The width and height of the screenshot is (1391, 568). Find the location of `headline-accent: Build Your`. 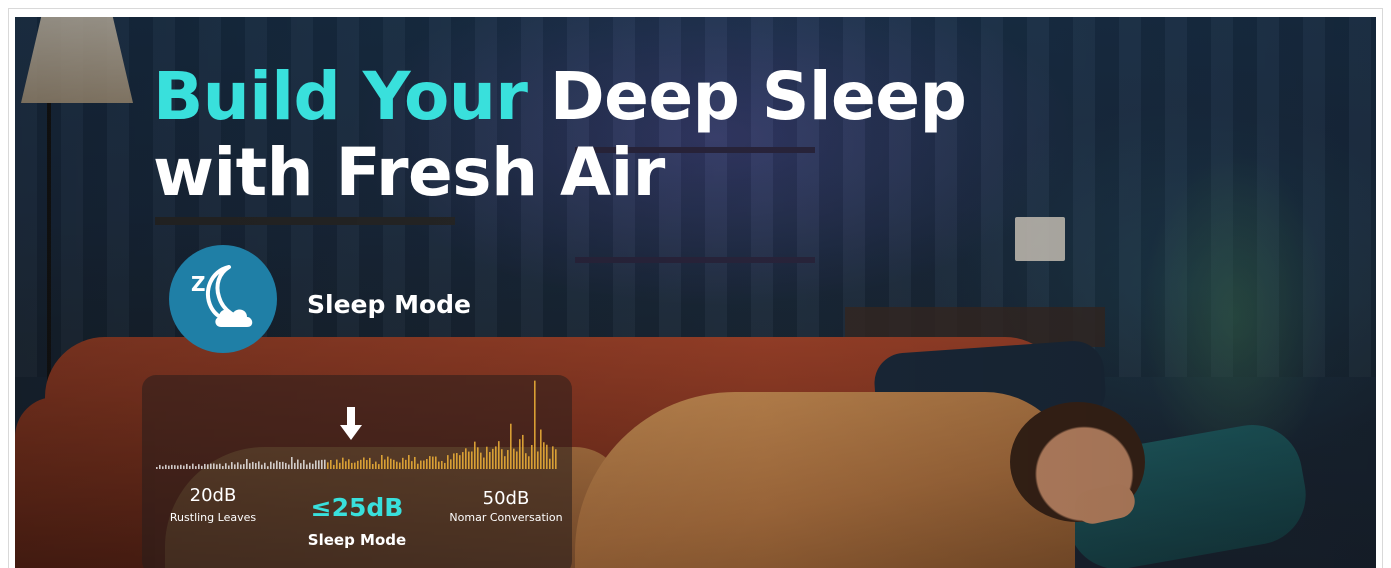

headline-accent: Build Your is located at coordinates (340, 96).